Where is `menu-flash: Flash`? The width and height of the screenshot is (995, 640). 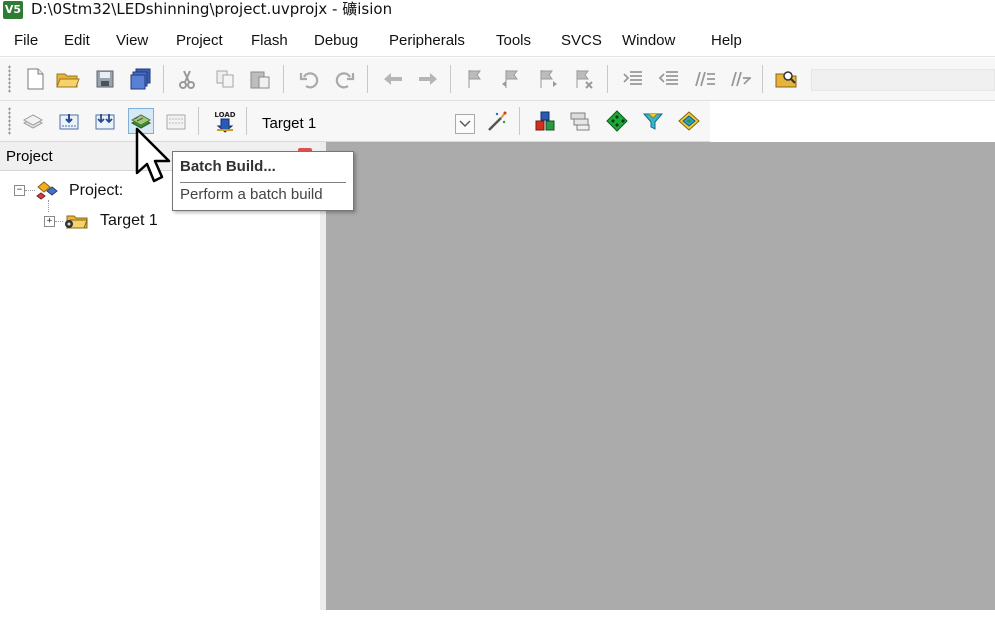
menu-flash: Flash is located at coordinates (269, 41).